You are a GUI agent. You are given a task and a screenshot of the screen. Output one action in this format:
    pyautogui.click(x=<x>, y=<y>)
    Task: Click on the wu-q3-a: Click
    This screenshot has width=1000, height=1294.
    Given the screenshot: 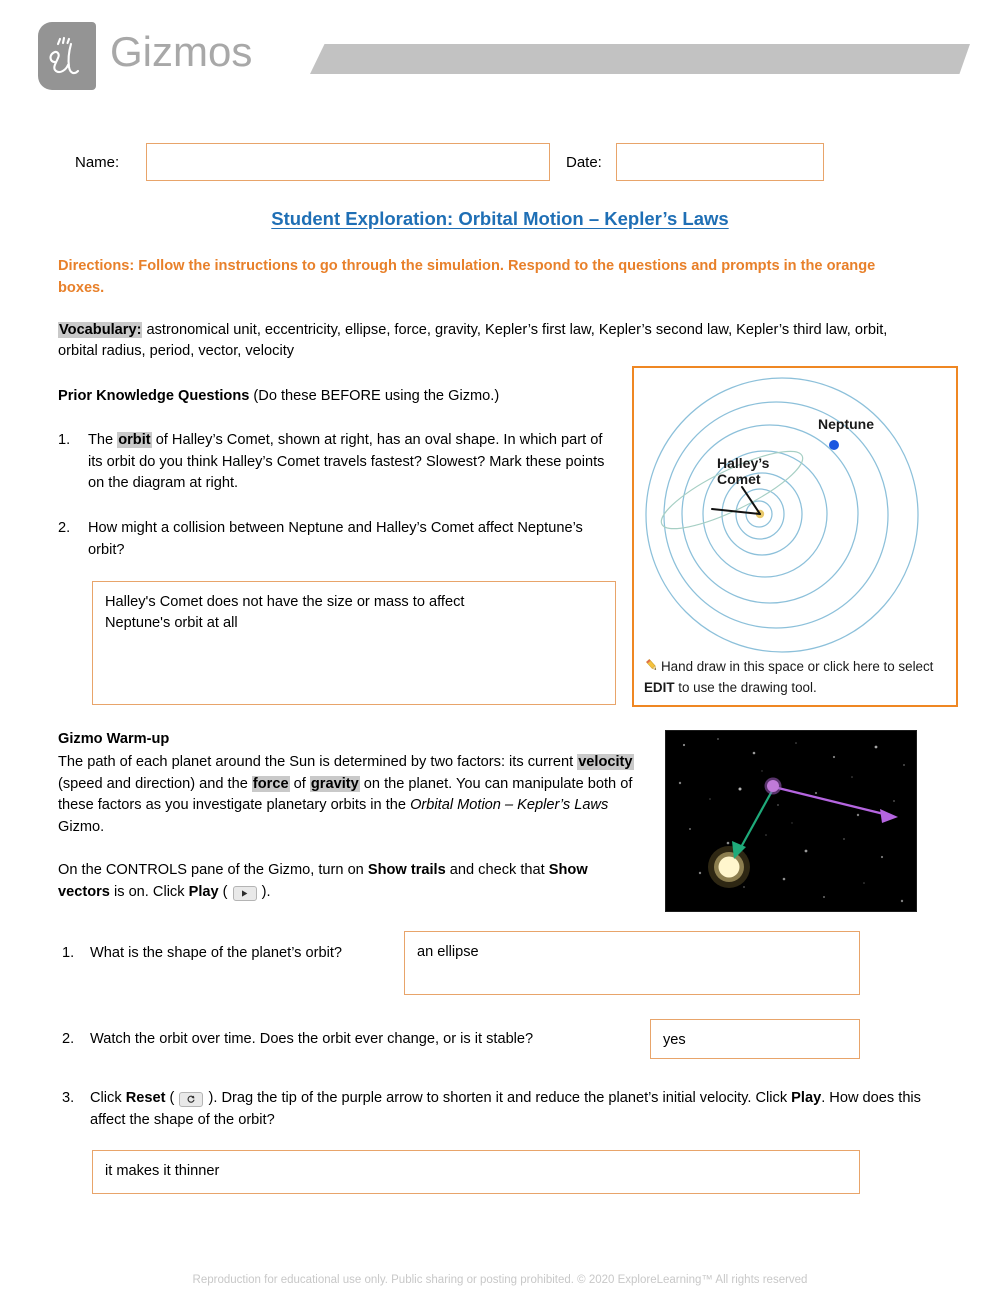 What is the action you would take?
    pyautogui.click(x=108, y=1098)
    